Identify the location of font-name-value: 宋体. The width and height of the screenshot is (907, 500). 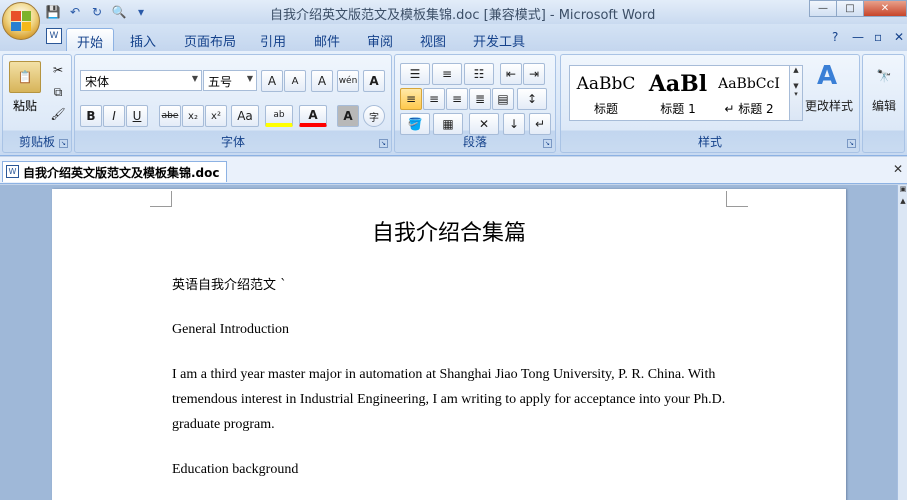
(97, 82).